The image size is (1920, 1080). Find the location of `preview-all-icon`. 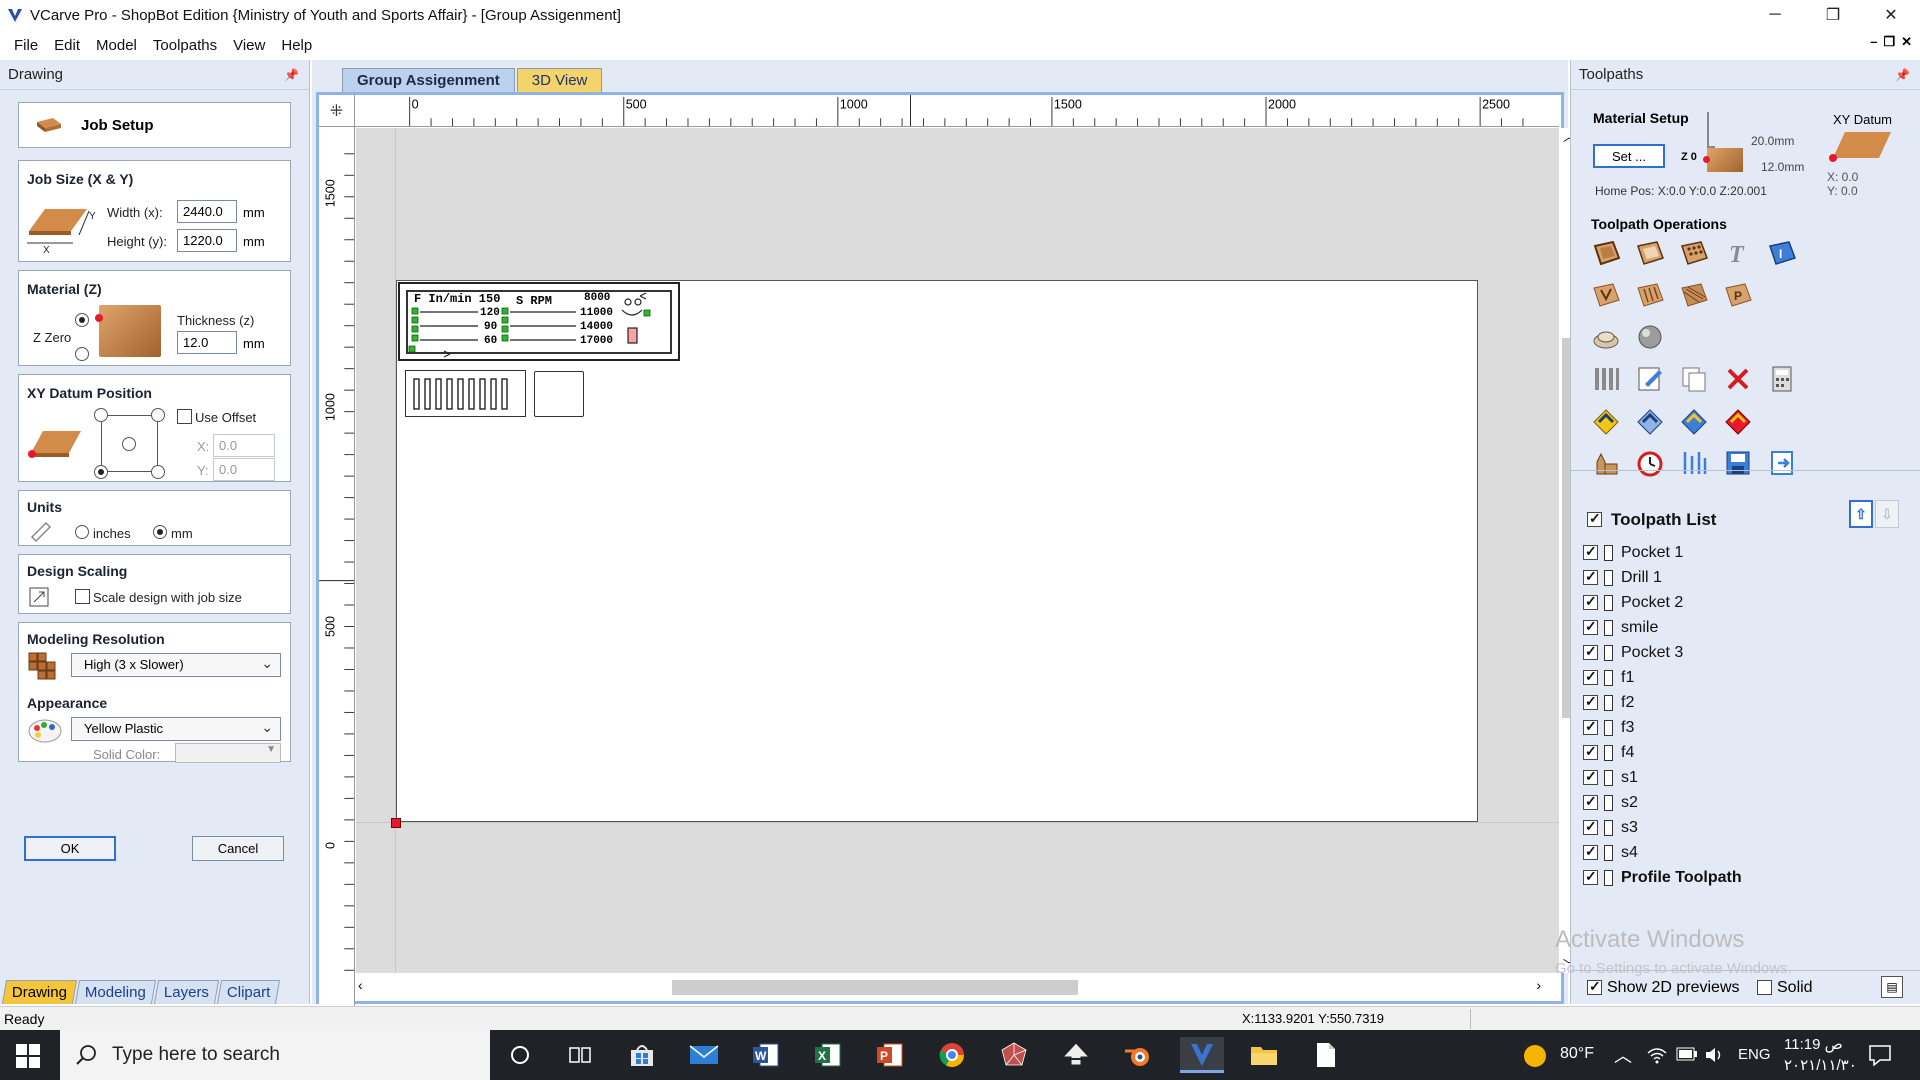

preview-all-icon is located at coordinates (1694, 421).